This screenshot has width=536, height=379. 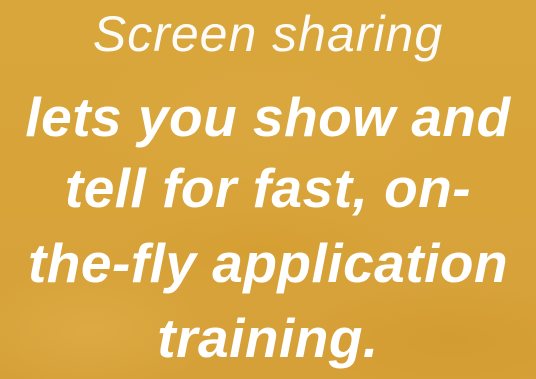 I want to click on headline-line-2: tell for fast, on-, so click(x=268, y=188).